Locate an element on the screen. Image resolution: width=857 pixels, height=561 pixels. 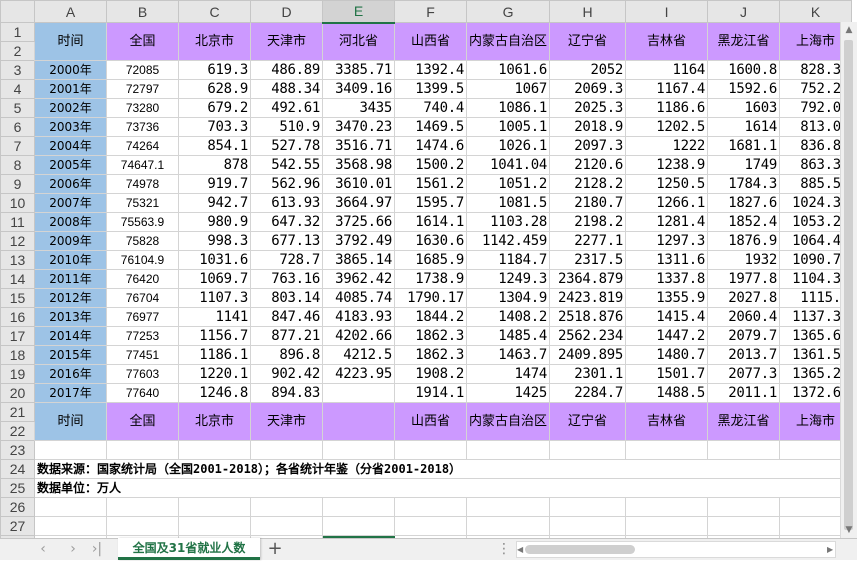
value-cell: 1595.7 is located at coordinates (430, 203).